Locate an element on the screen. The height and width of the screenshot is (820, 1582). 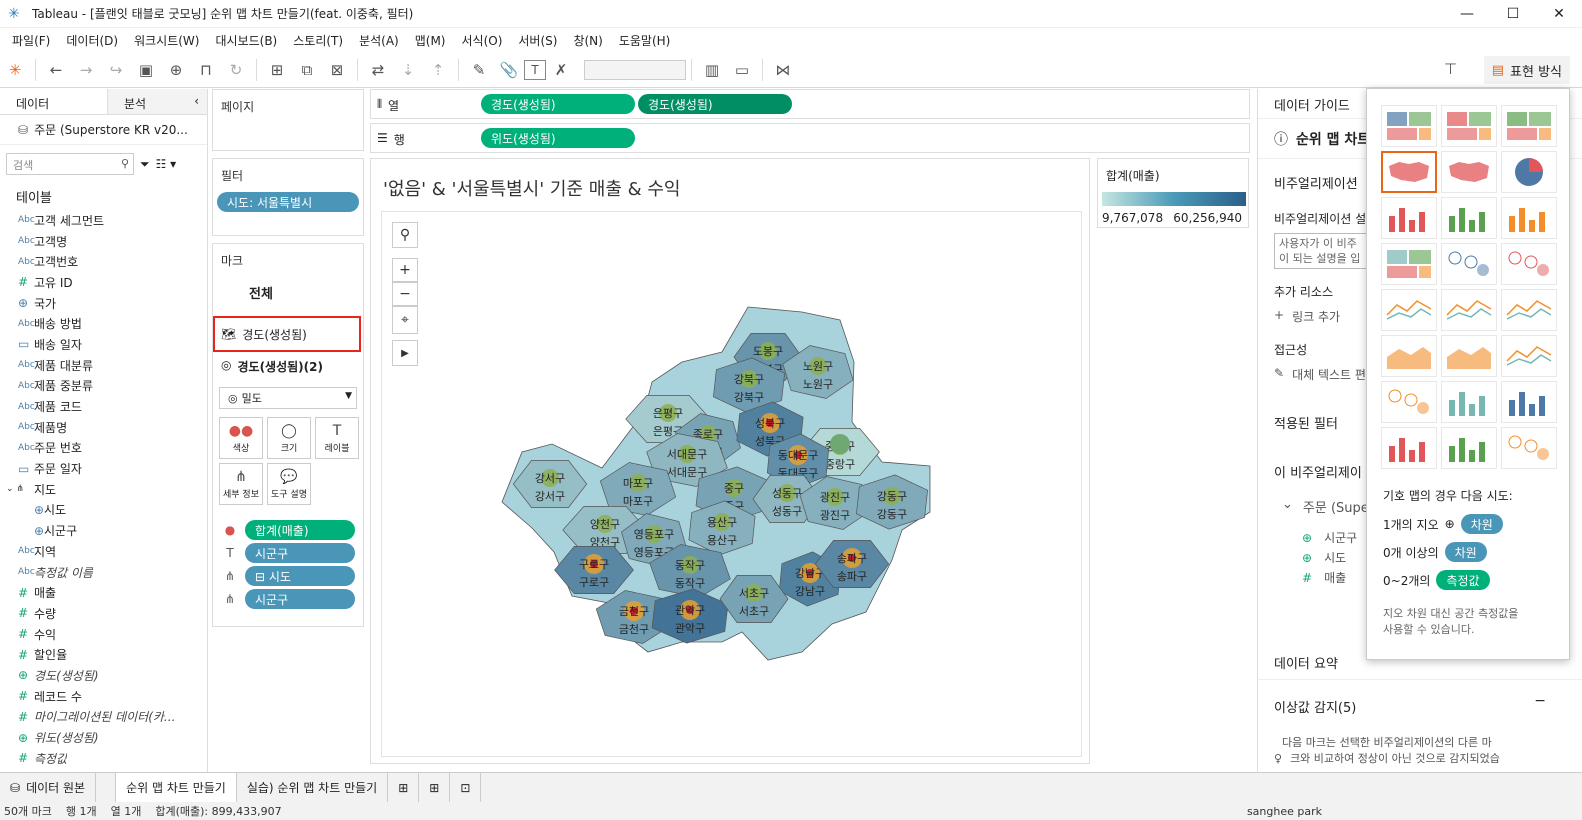
menu-item: 파일(F) is located at coordinates (31, 40).